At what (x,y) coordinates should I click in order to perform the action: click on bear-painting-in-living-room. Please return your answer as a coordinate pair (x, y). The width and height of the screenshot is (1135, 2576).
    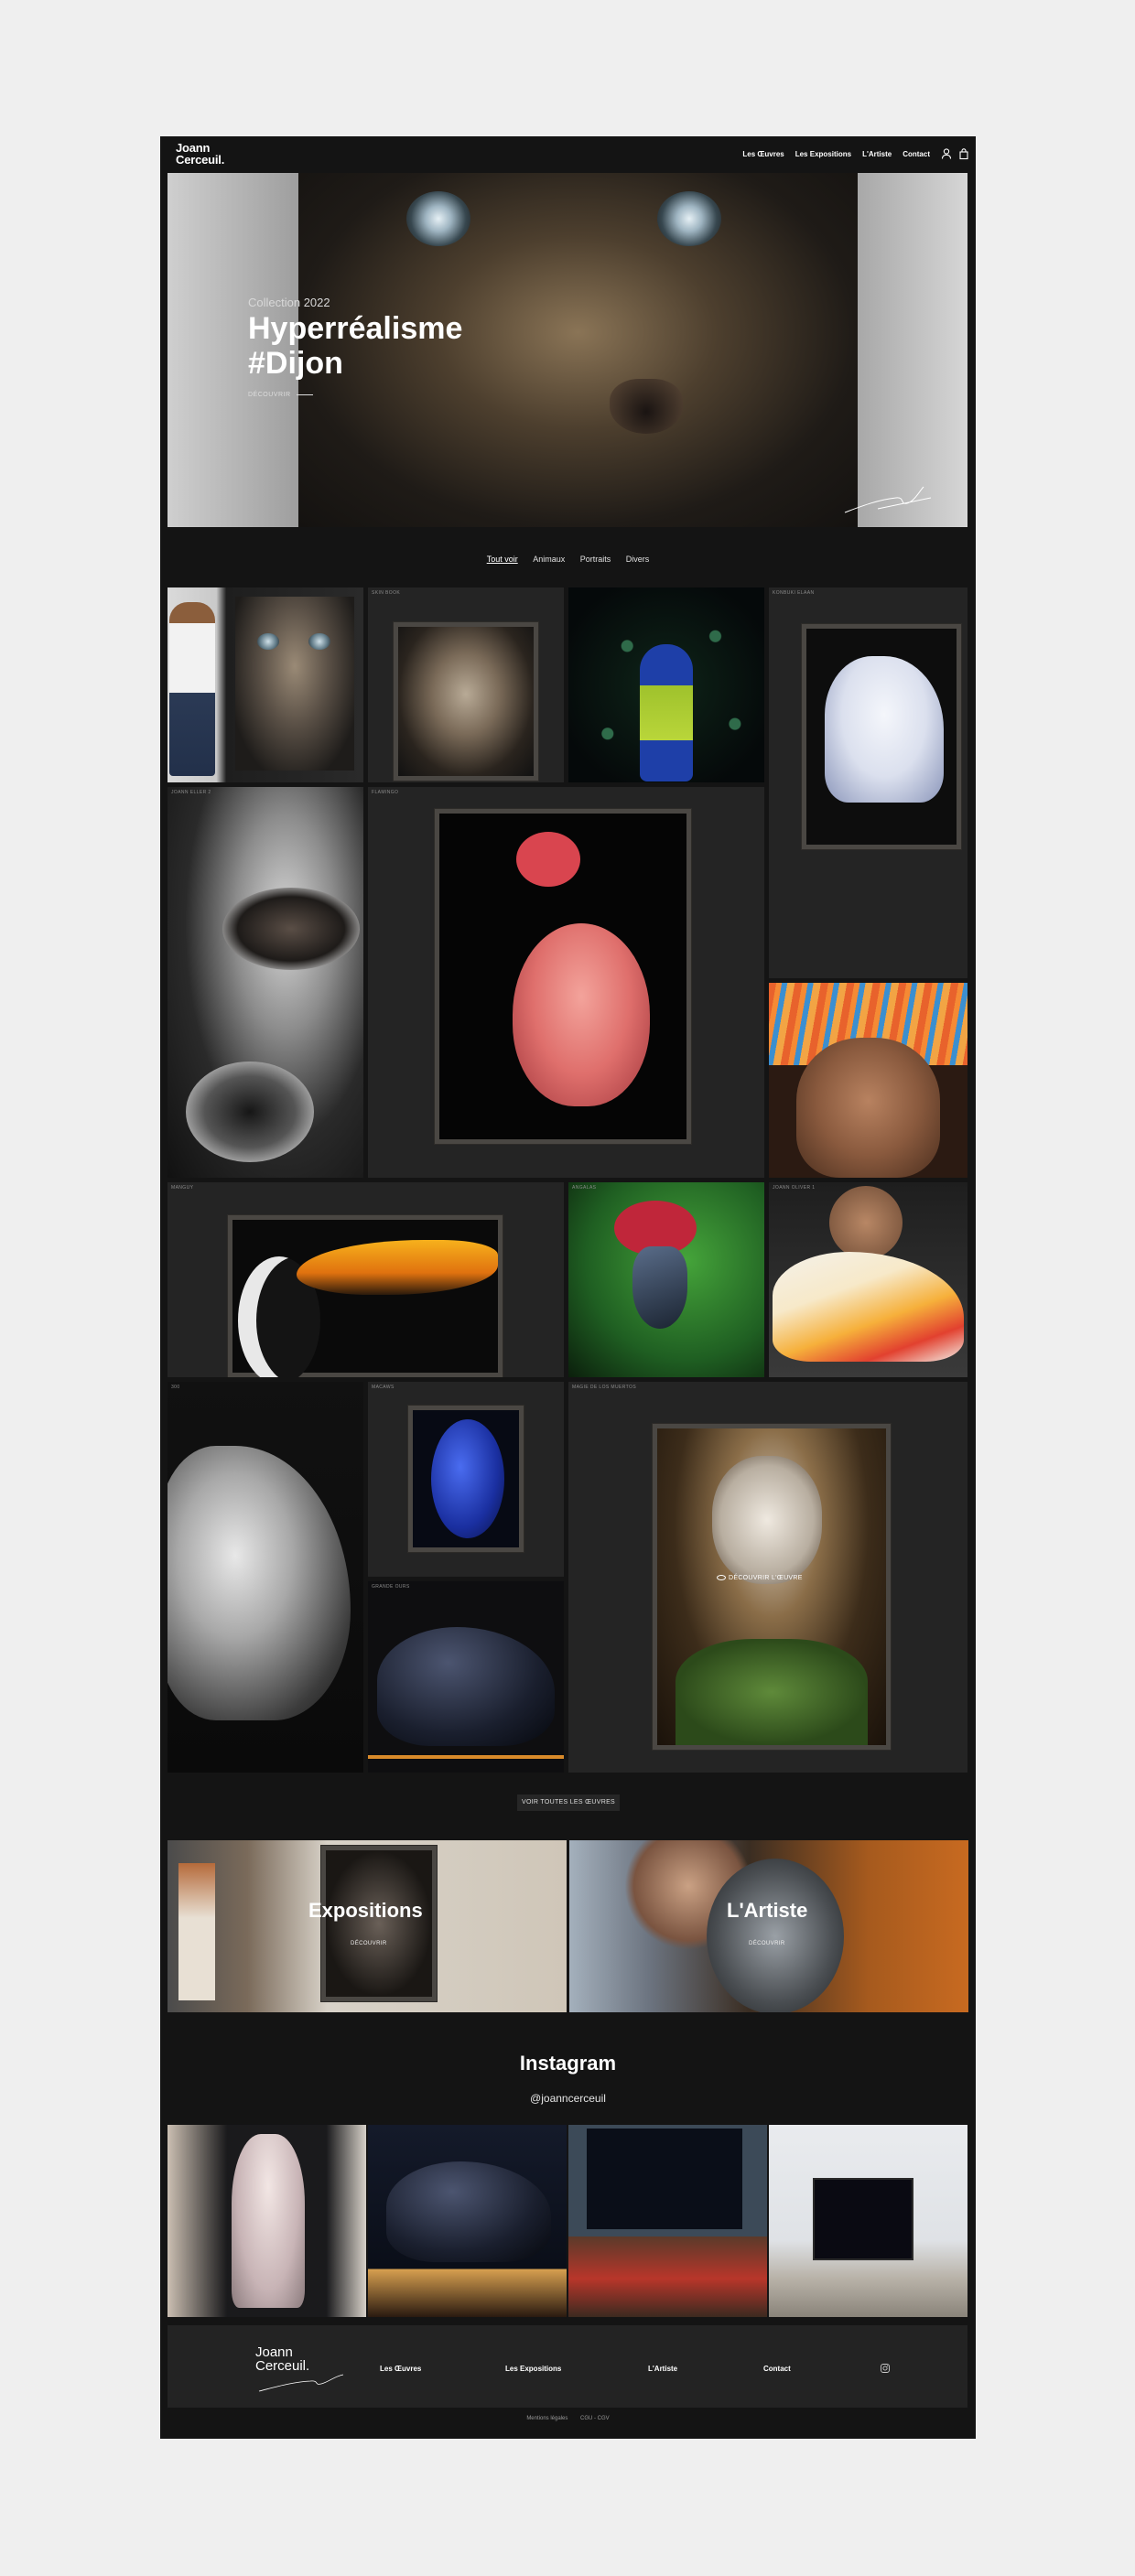
    Looking at the image, I should click on (863, 2219).